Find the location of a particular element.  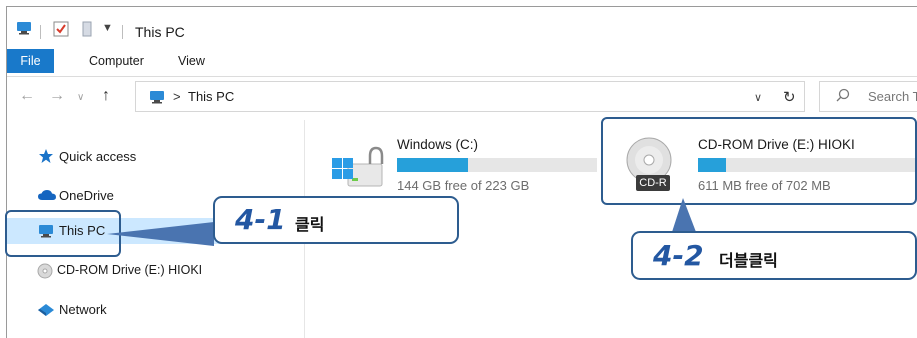

callout-connectors is located at coordinates (401, 222).